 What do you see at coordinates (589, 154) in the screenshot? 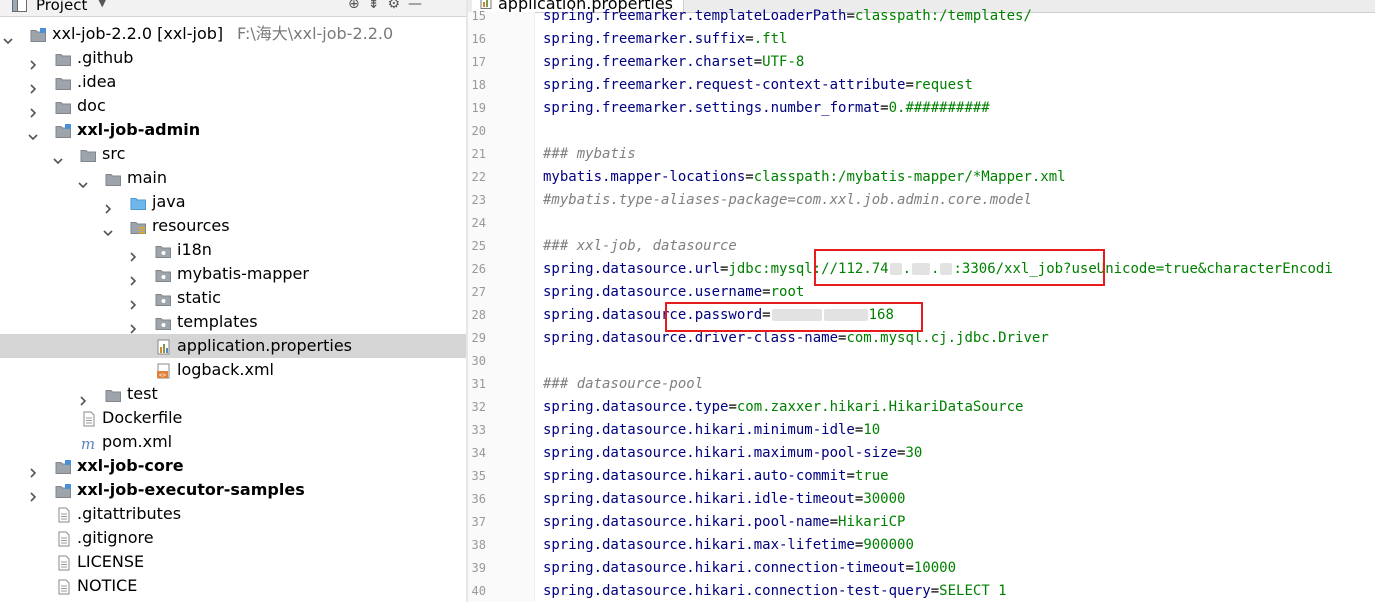
I see `code-text: ### mybatis` at bounding box center [589, 154].